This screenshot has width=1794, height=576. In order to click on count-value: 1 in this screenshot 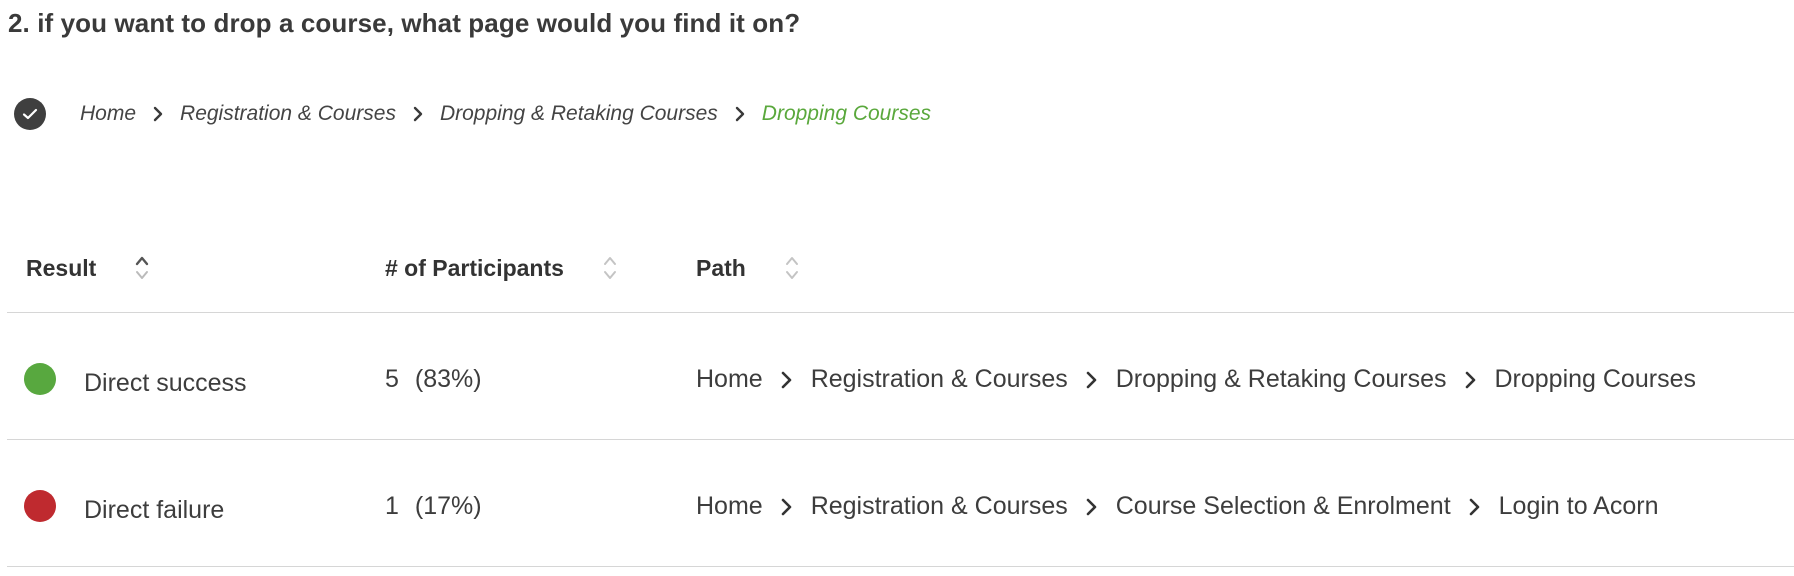, I will do `click(392, 506)`.